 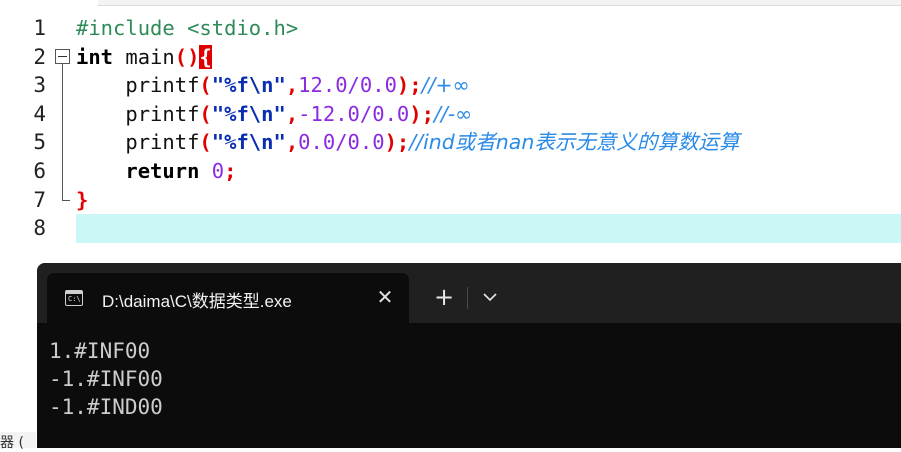 I want to click on console-icon: C:\, so click(x=74, y=298).